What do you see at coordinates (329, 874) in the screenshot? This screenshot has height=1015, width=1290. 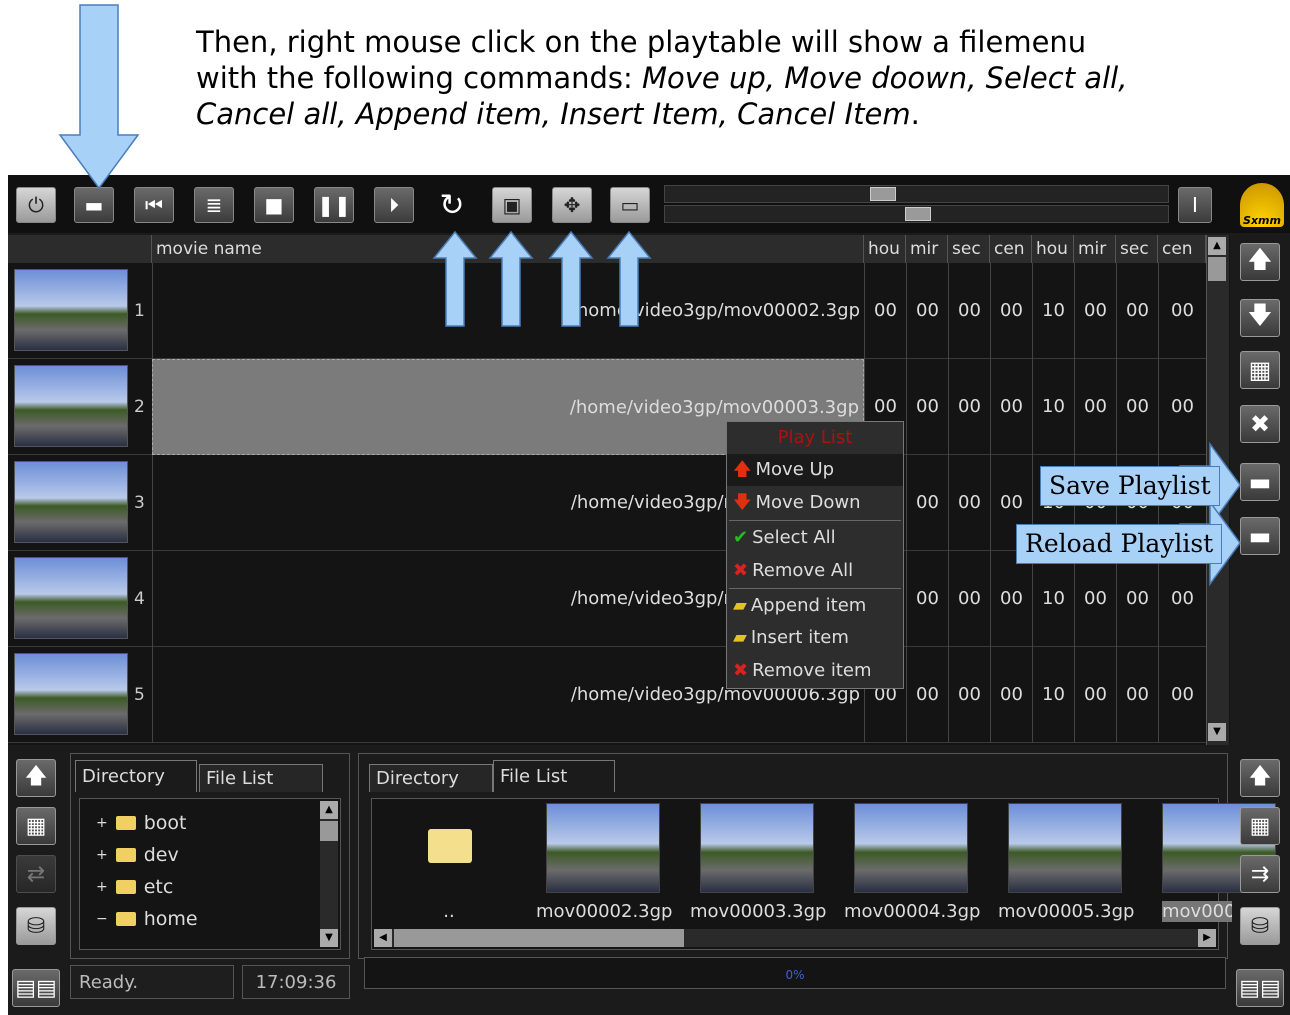 I see `tree-scrollbar: ▲ ▼` at bounding box center [329, 874].